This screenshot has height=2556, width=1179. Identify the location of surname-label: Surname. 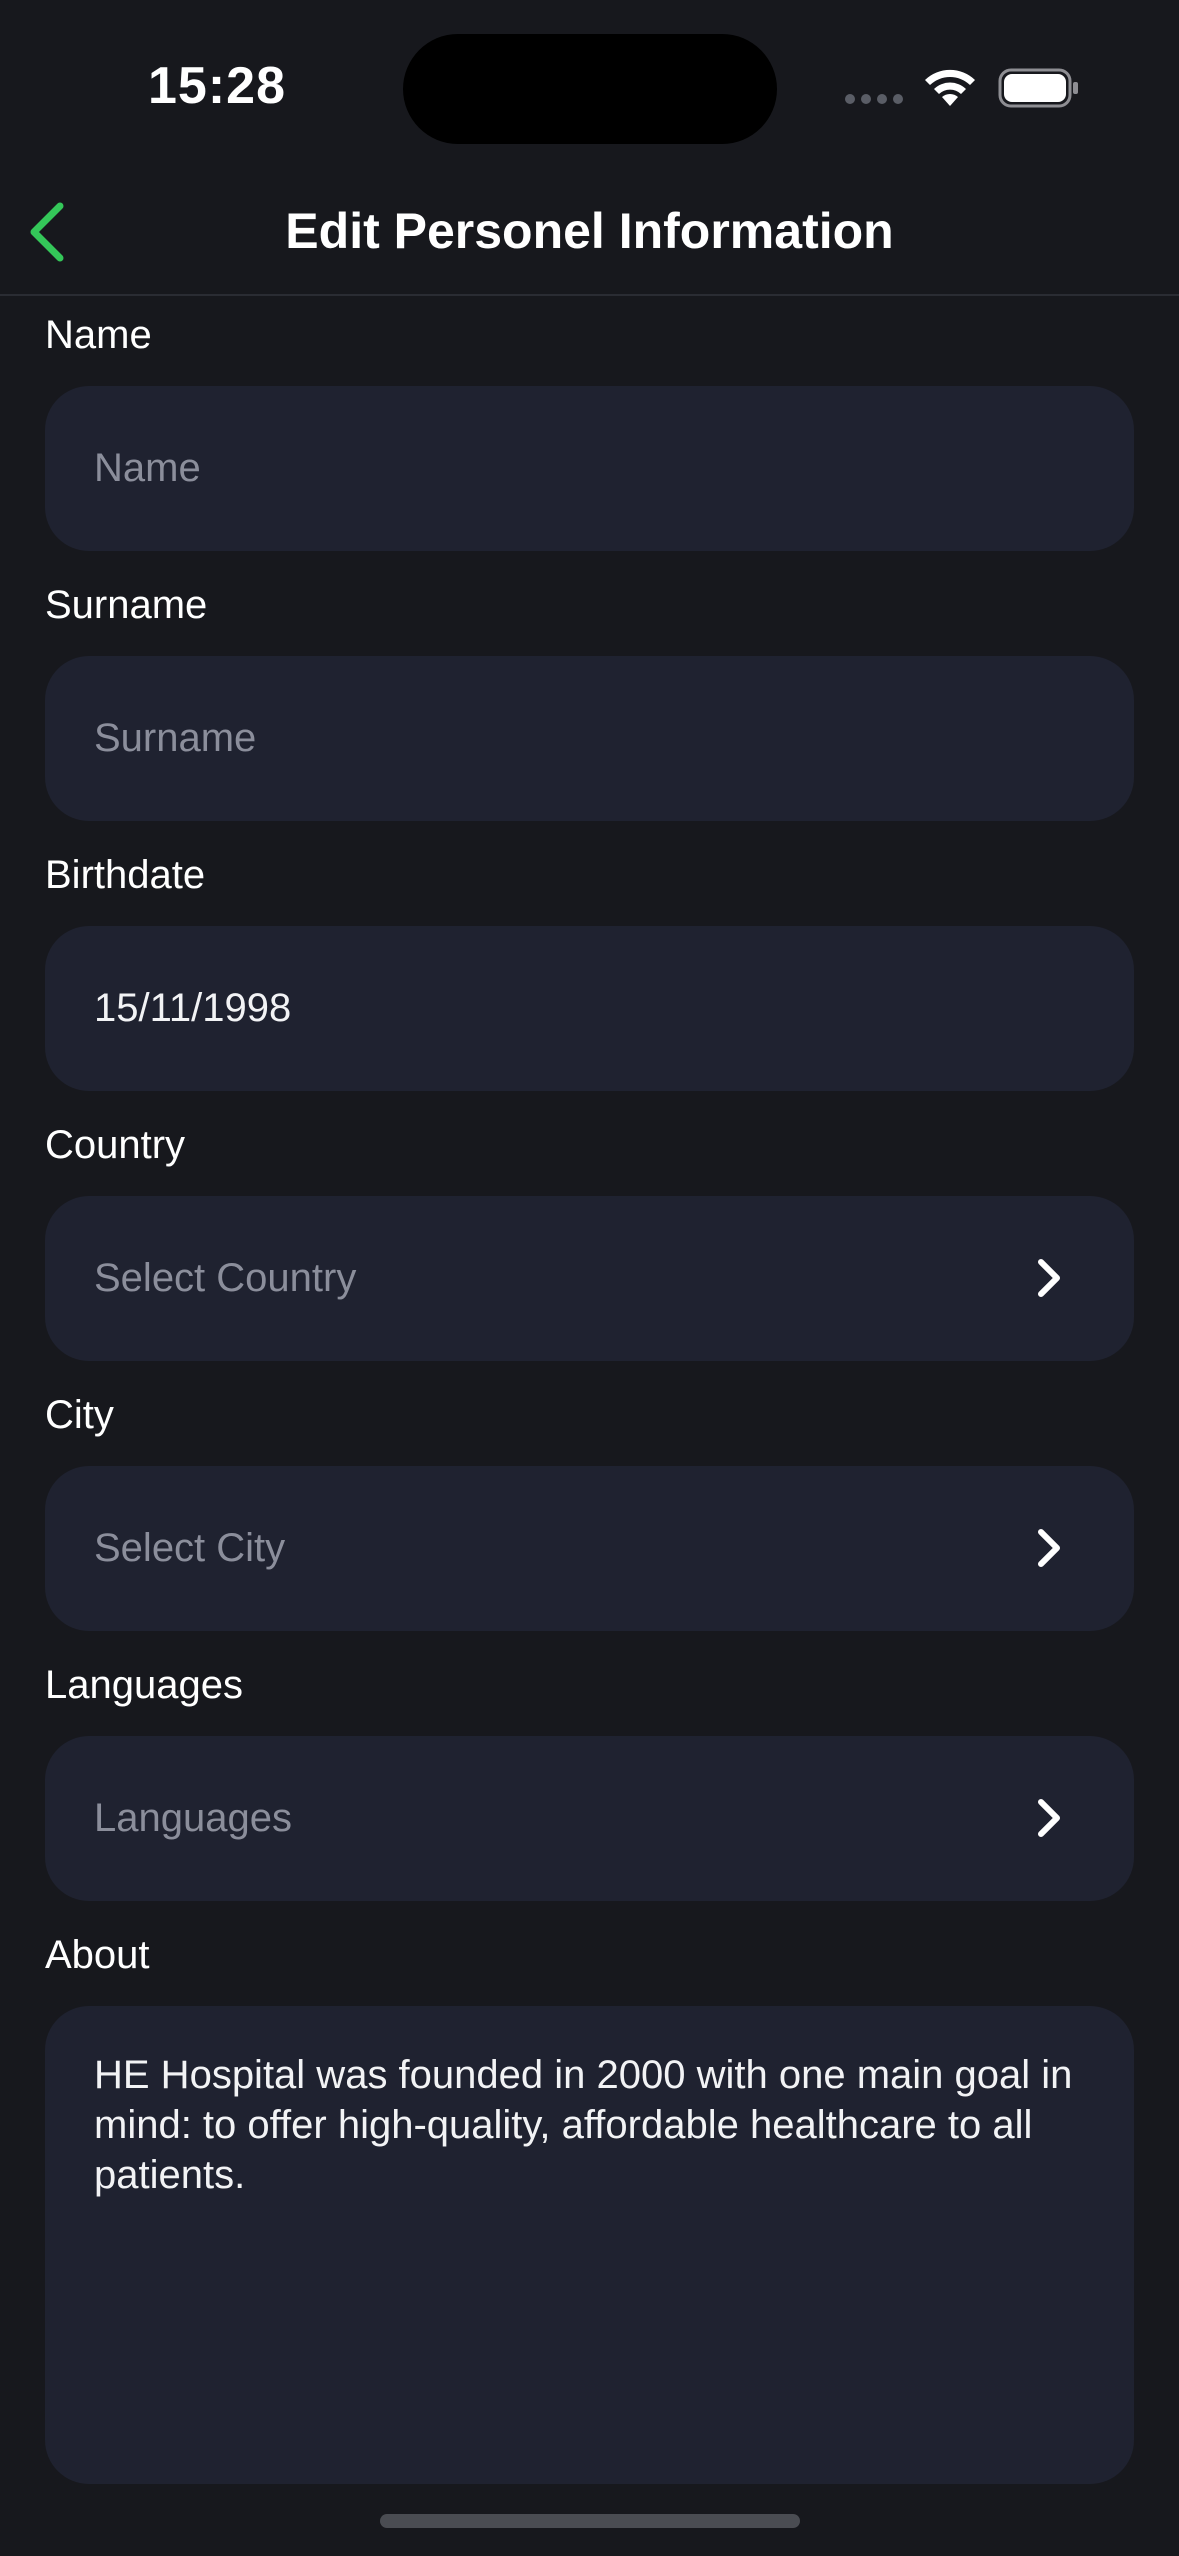
(126, 605).